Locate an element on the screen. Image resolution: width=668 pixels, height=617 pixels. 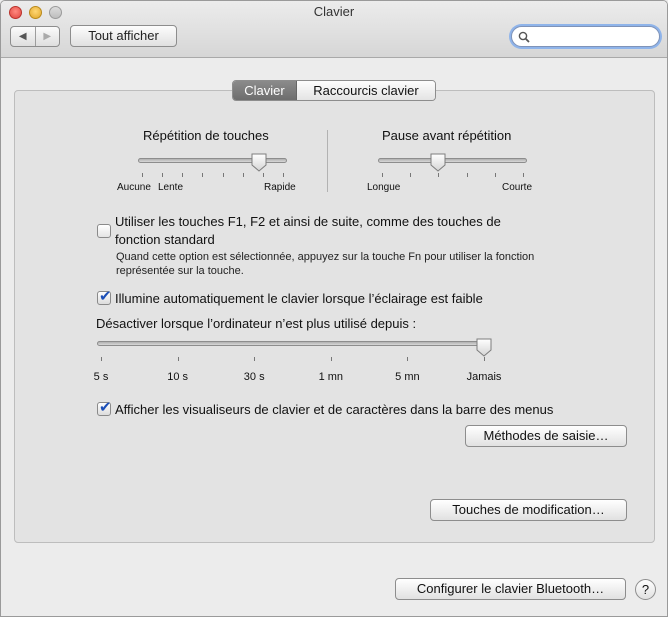
search-icon is located at coordinates (524, 37).